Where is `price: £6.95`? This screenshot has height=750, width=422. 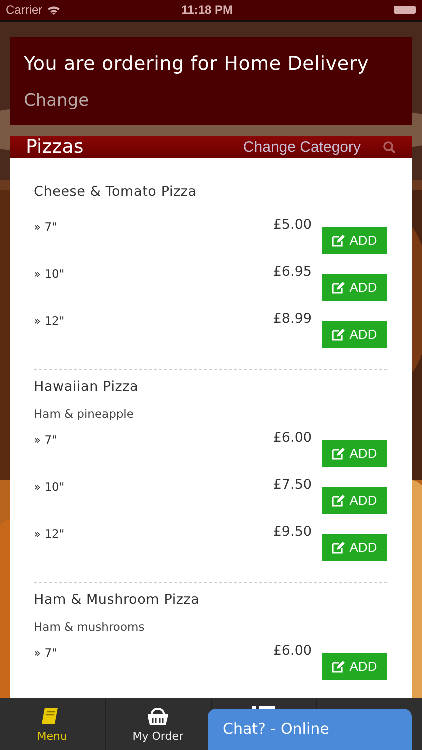
price: £6.95 is located at coordinates (292, 272).